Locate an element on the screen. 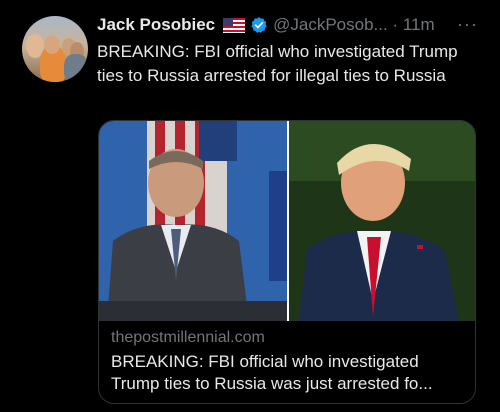 This screenshot has height=412, width=500. tweet-header: Jack Posobiec @JackPosob... · 11m ··· is located at coordinates (287, 25).